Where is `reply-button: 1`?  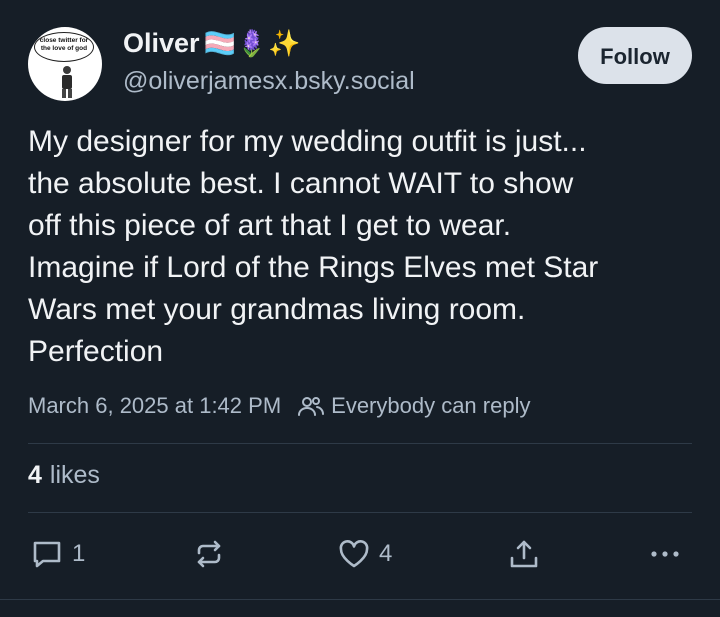 reply-button: 1 is located at coordinates (57, 554).